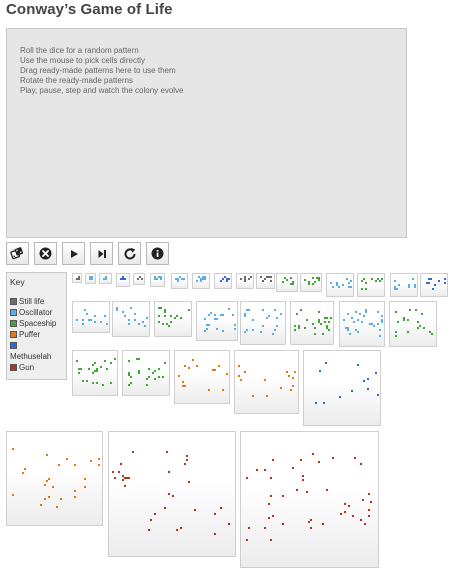 Image resolution: width=452 pixels, height=576 pixels. Describe the element at coordinates (157, 253) in the screenshot. I see `info-button` at that location.